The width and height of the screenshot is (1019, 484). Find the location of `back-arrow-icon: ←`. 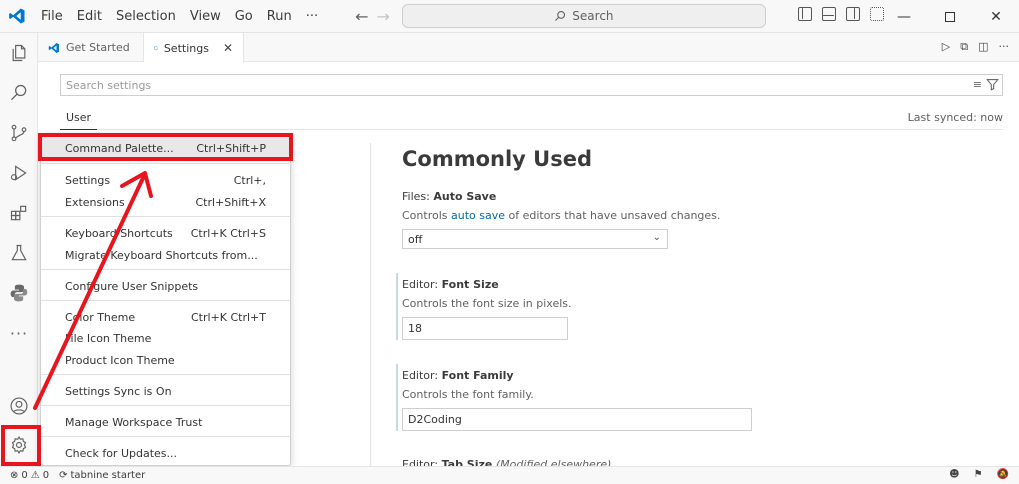

back-arrow-icon: ← is located at coordinates (361, 16).